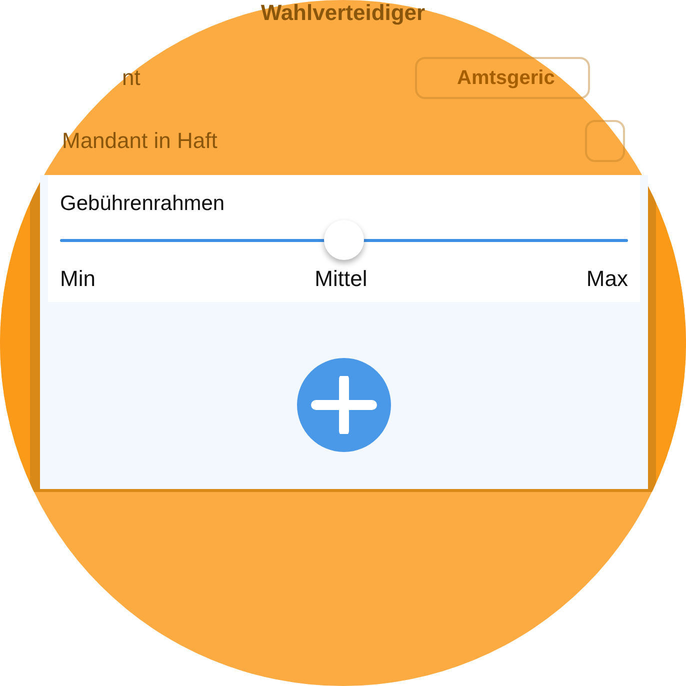 The width and height of the screenshot is (686, 686). Describe the element at coordinates (341, 279) in the screenshot. I see `slider-label: Mittel` at that location.